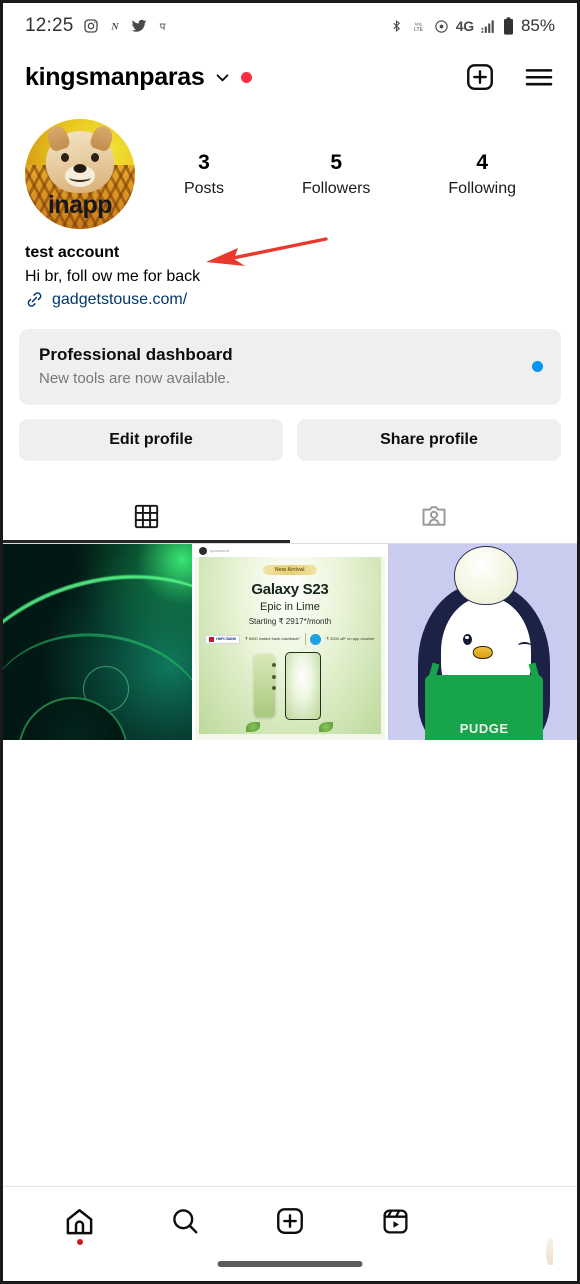 This screenshot has height=1284, width=580. What do you see at coordinates (539, 77) in the screenshot?
I see `hamburger-menu-icon` at bounding box center [539, 77].